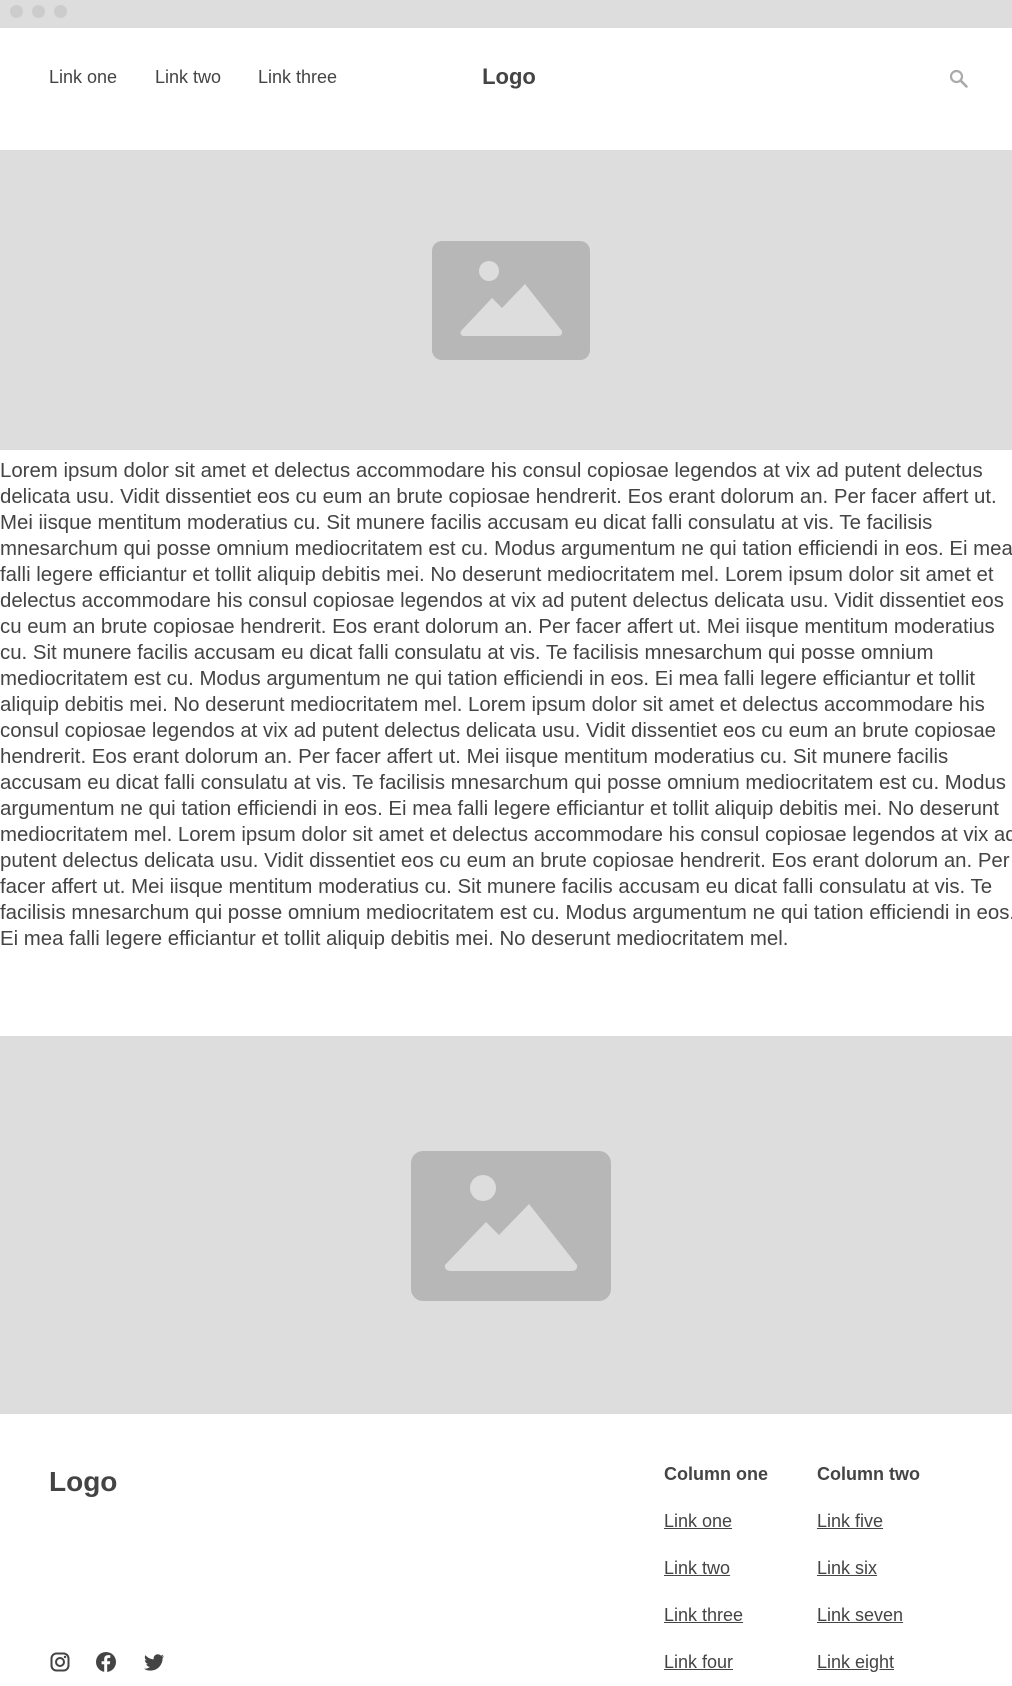 This screenshot has width=1012, height=1686. I want to click on footer-link-five: Link five, so click(850, 1521).